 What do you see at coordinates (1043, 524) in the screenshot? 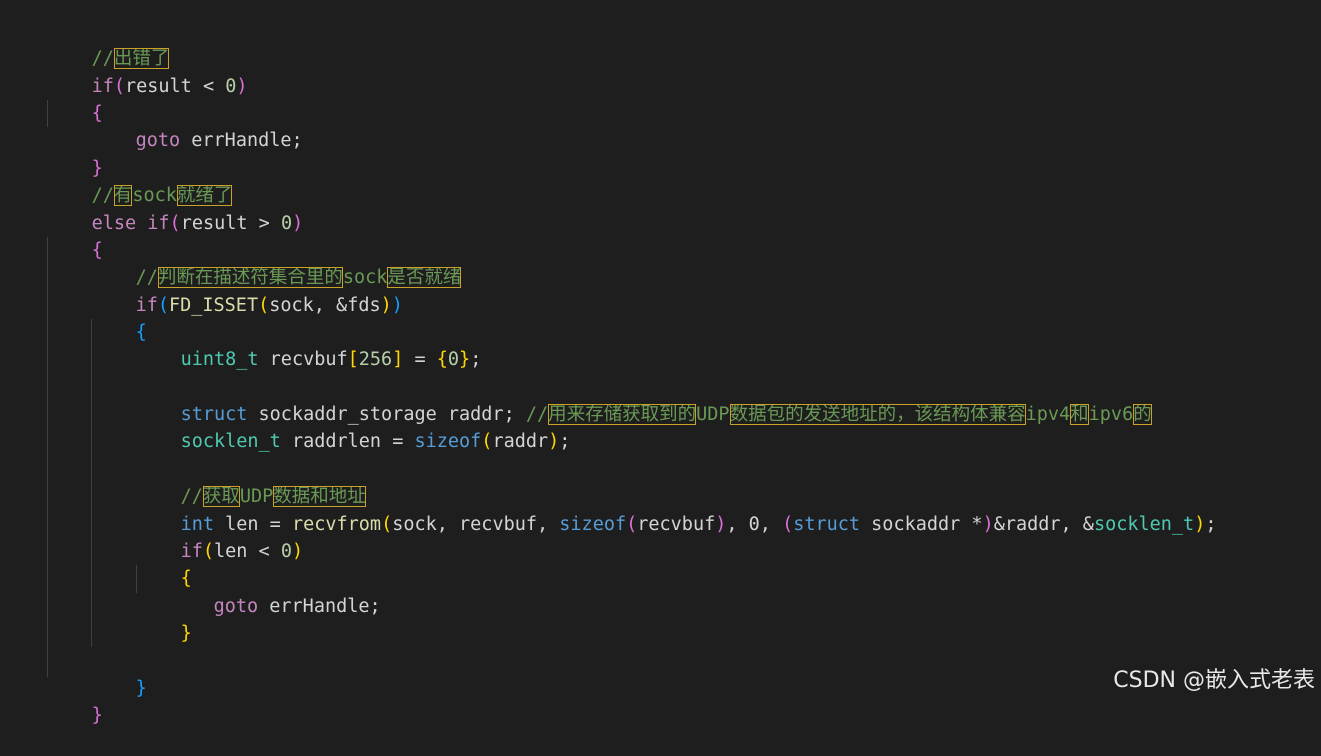
I see `arguments: &raddr, &` at bounding box center [1043, 524].